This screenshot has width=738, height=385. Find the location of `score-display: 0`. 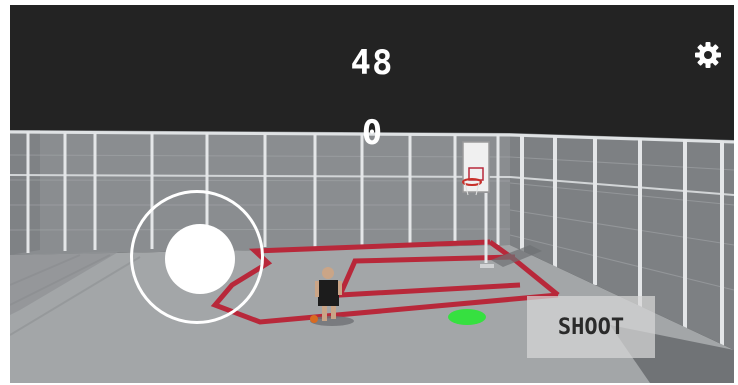

score-display: 0 is located at coordinates (372, 133).